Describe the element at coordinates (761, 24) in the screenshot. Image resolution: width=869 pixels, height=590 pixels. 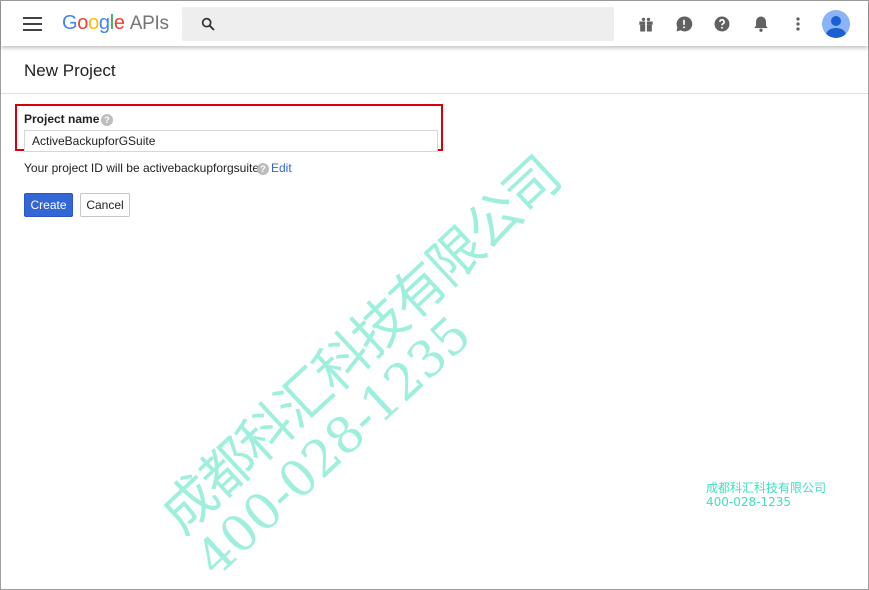
I see `notifications-icon` at that location.